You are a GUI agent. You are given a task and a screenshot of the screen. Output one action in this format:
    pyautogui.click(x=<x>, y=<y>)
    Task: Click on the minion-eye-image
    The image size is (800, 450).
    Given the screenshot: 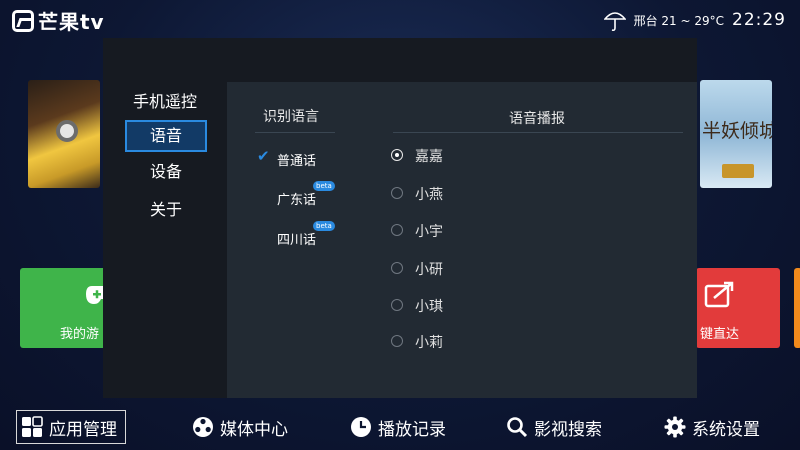 What is the action you would take?
    pyautogui.click(x=67, y=131)
    